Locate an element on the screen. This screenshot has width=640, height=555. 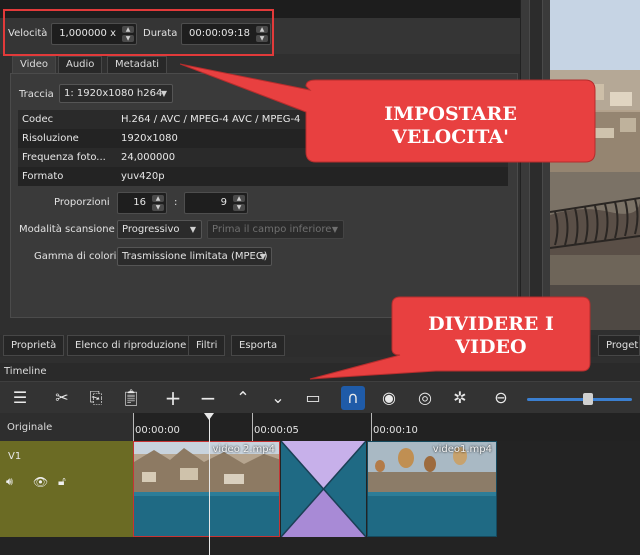
track-name: V1 is located at coordinates (15, 456).